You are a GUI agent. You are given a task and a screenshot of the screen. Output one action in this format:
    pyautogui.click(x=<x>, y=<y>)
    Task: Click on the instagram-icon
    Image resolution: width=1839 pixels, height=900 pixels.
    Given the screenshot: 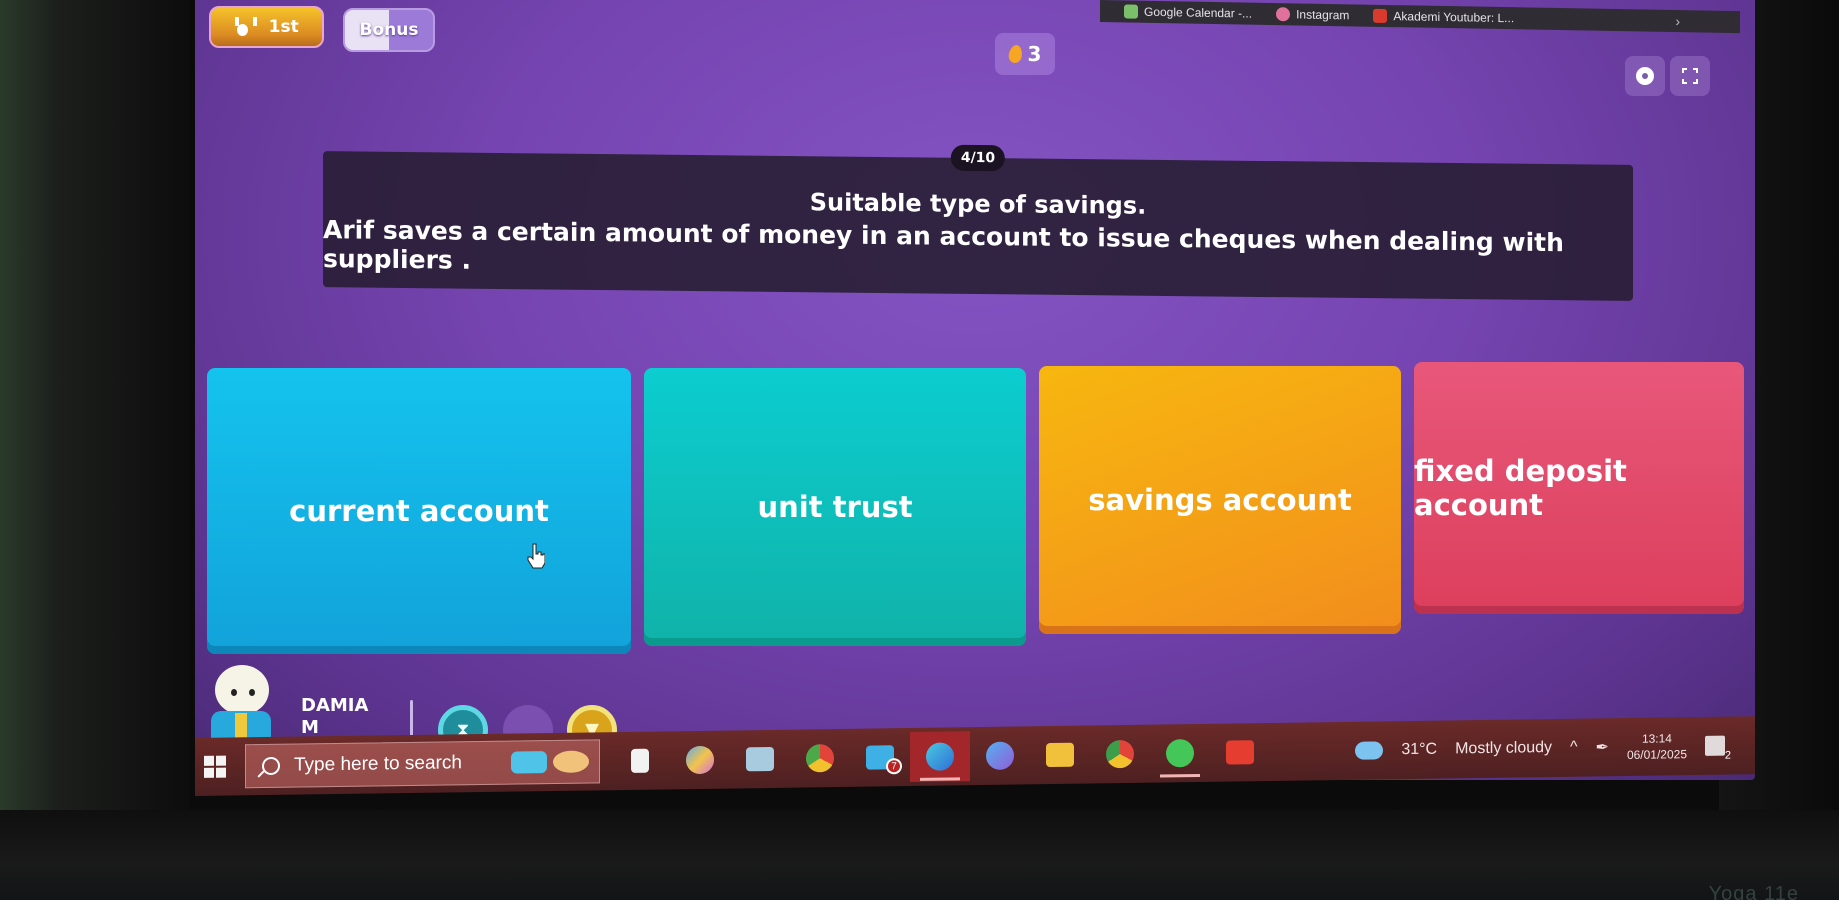 What is the action you would take?
    pyautogui.click(x=1283, y=14)
    